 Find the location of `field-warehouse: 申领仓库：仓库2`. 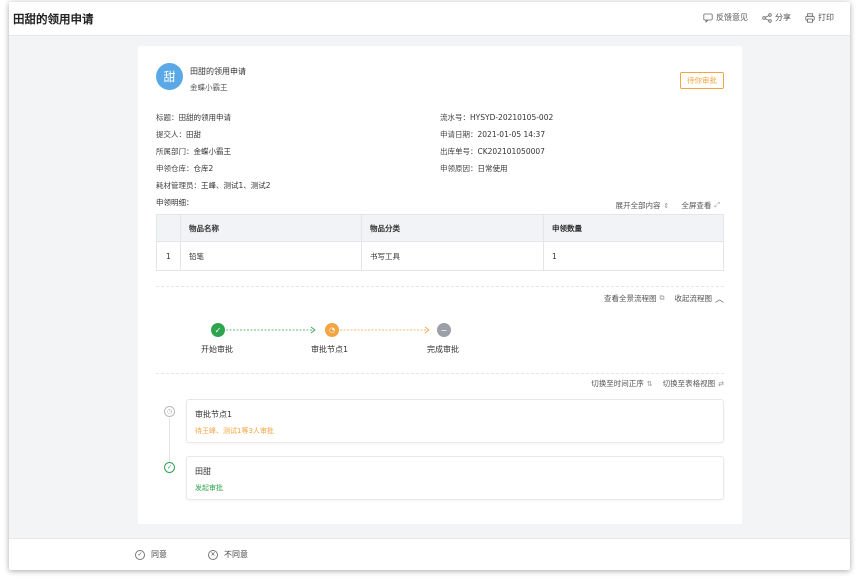

field-warehouse: 申领仓库：仓库2 is located at coordinates (185, 168).